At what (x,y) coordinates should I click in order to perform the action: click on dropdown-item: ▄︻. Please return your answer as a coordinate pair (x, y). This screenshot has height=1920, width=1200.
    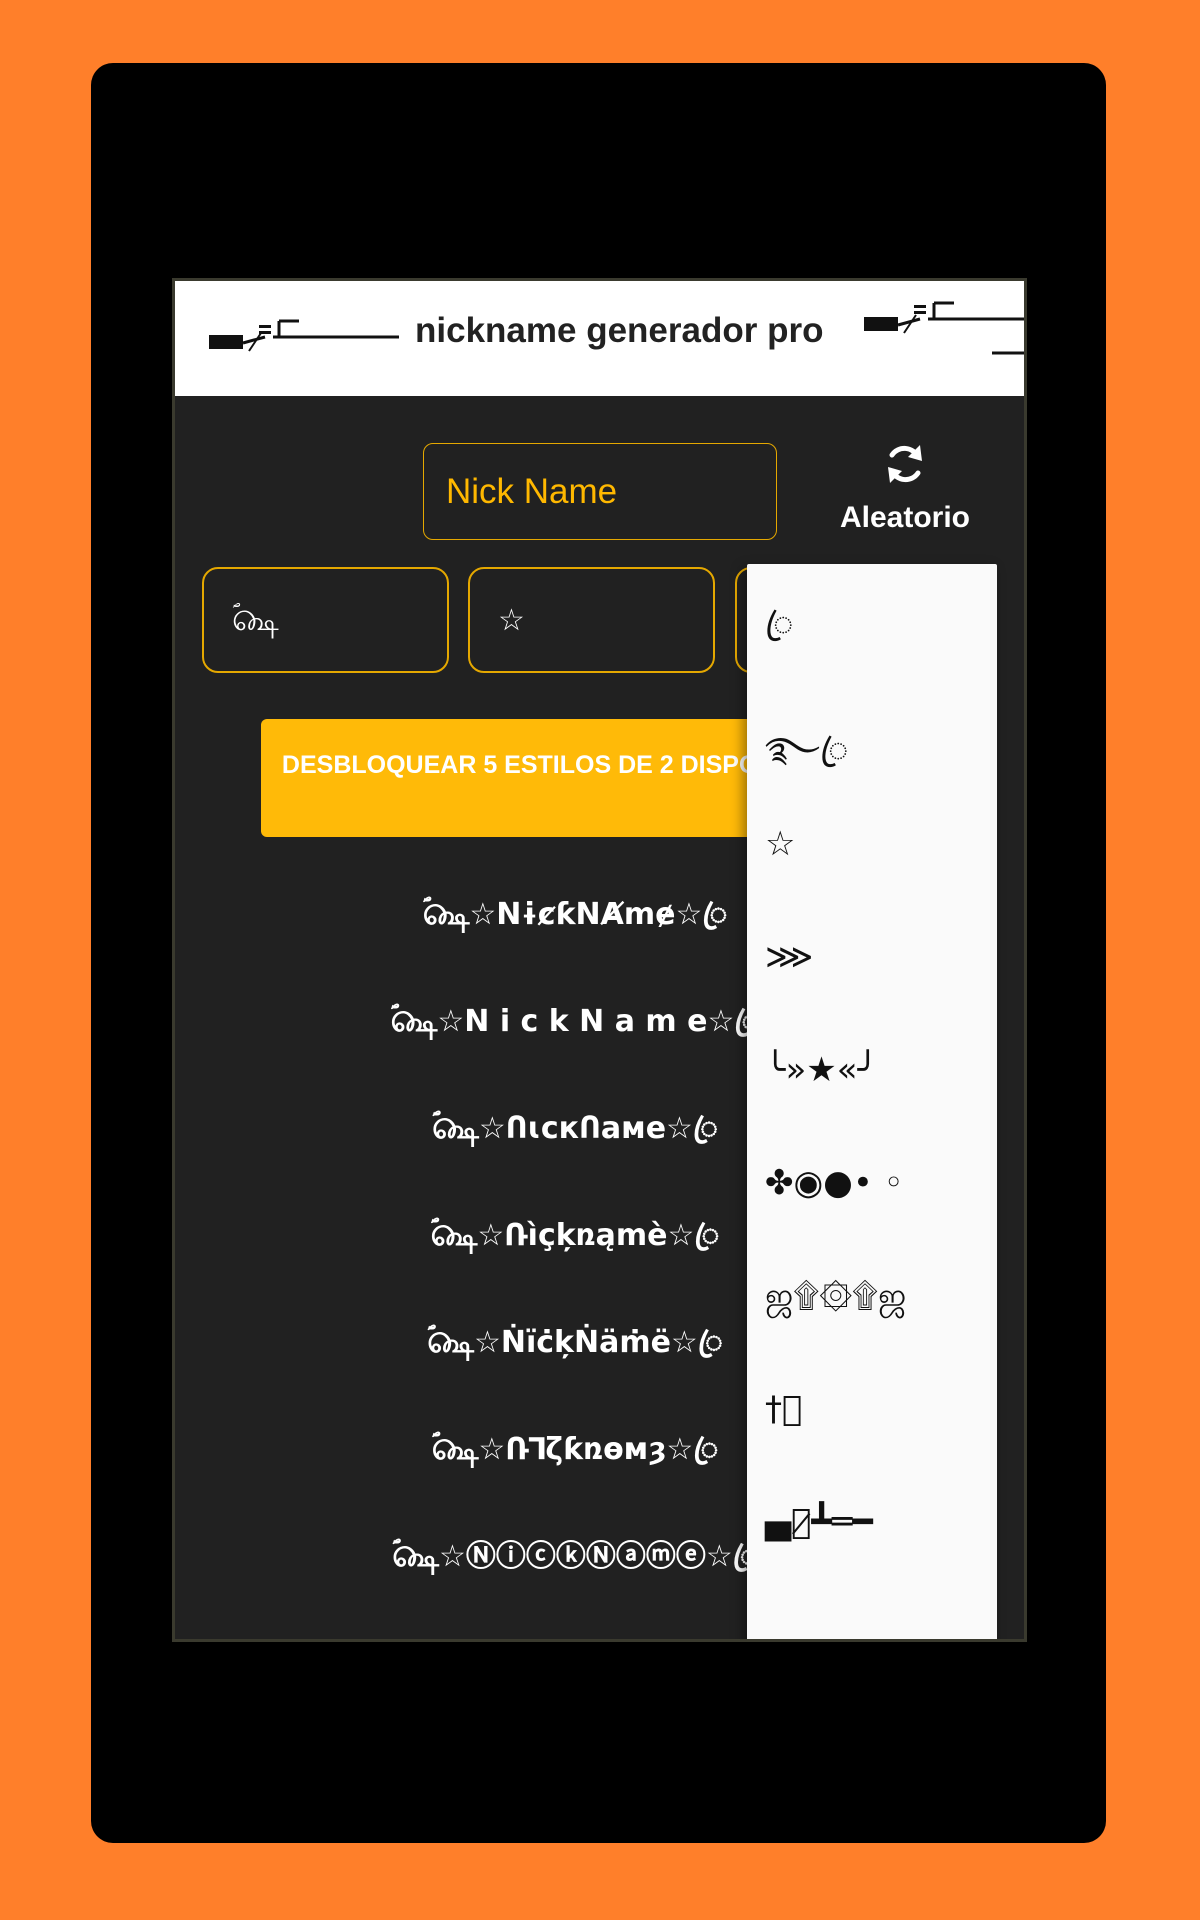
    Looking at the image, I should click on (872, 1610).